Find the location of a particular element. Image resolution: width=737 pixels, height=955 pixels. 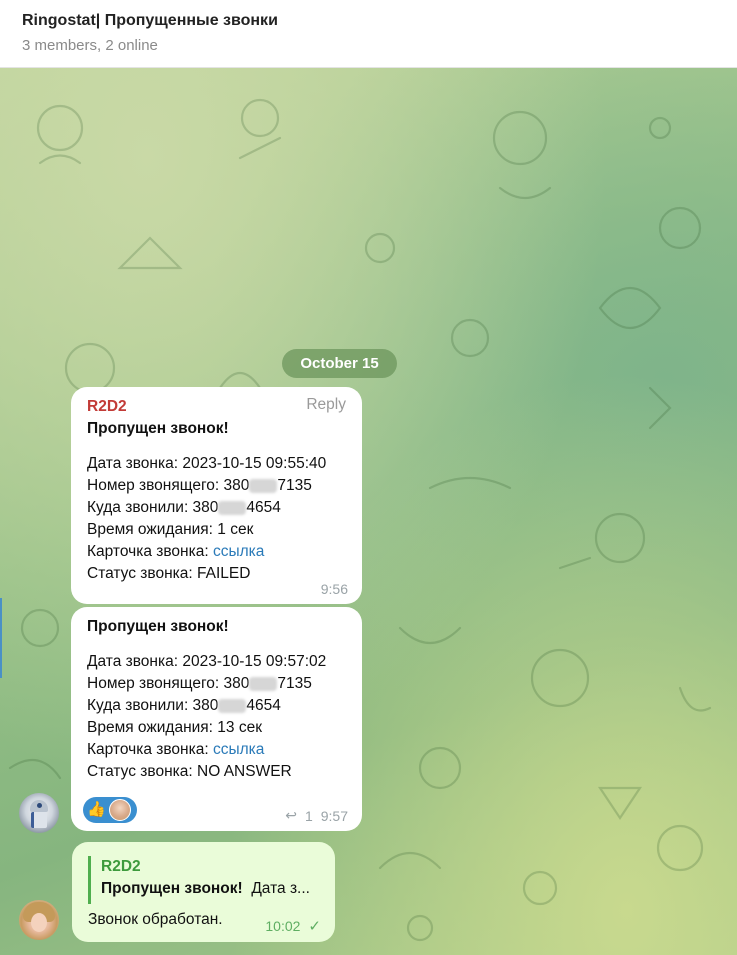

scroll-indicator is located at coordinates (1, 638).